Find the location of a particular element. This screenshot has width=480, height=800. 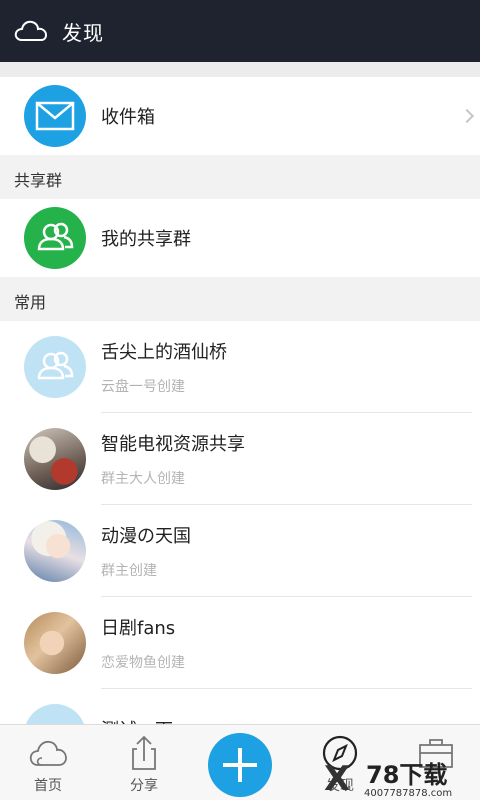

watermark-brand: 78下载 is located at coordinates (407, 775).